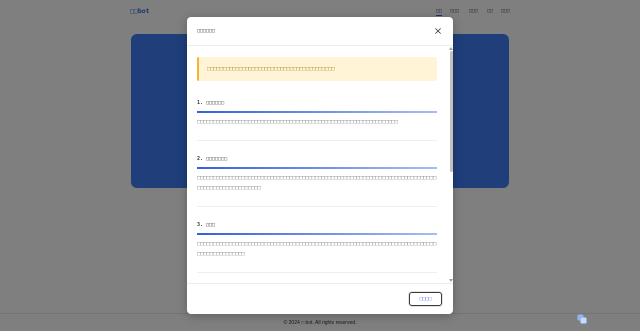  I want to click on dialog-scrollbar, so click(451, 164).